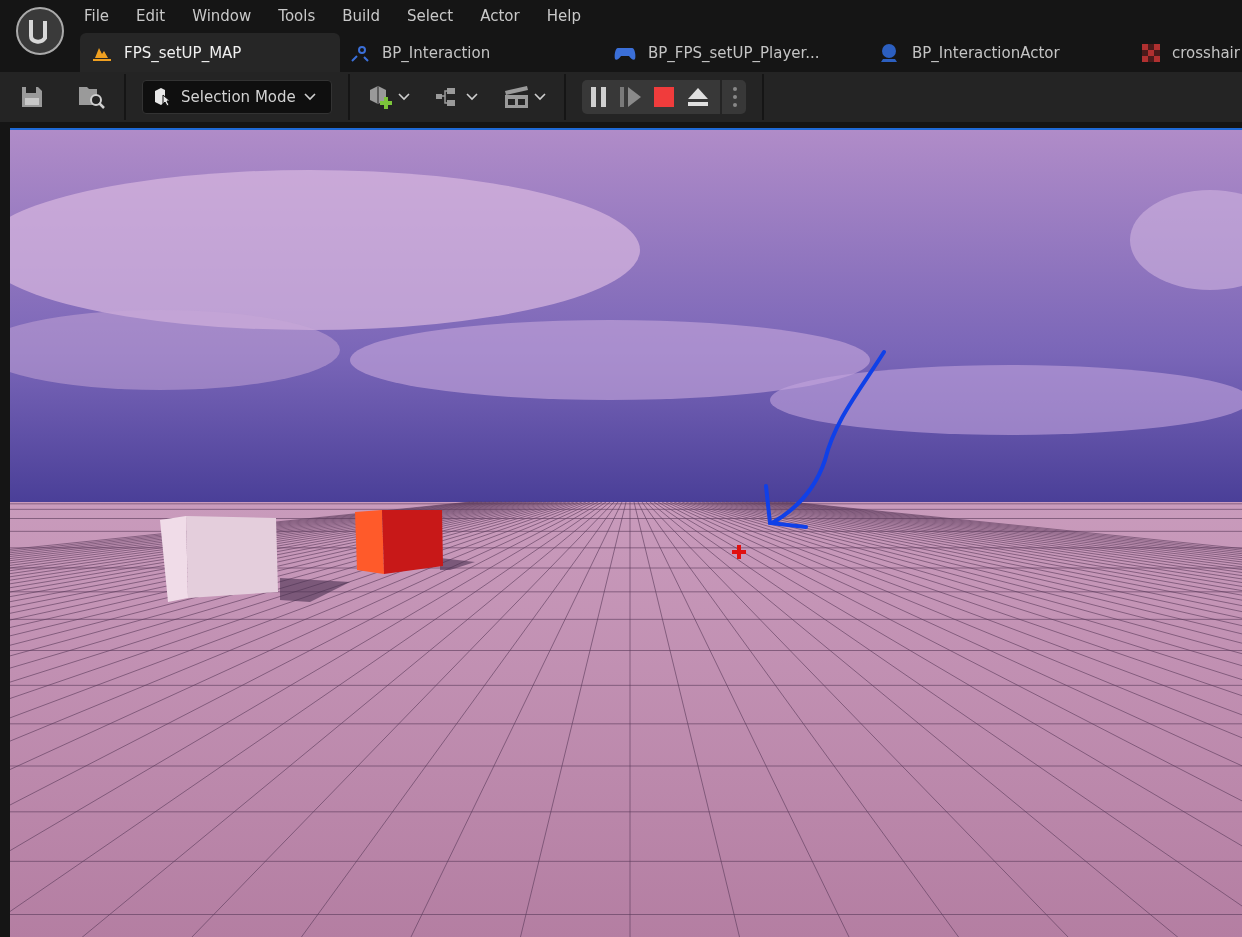 The image size is (1242, 937). I want to click on more-vertical-icon, so click(735, 97).